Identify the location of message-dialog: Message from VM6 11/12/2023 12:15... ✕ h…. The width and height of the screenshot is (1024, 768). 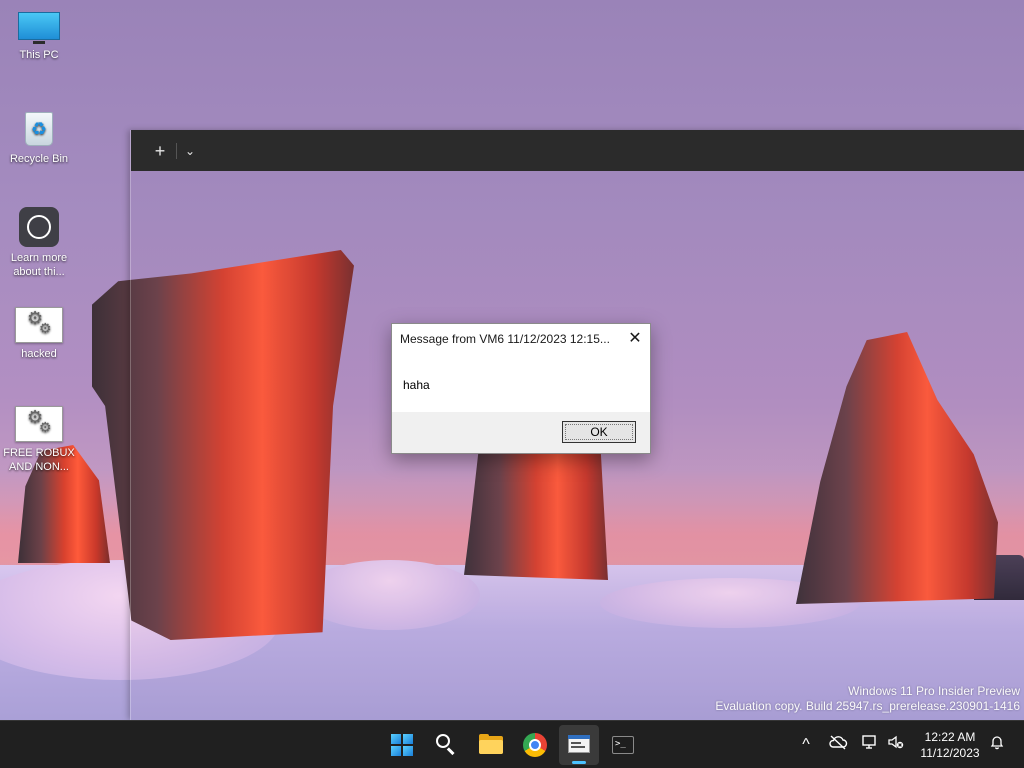
(521, 388).